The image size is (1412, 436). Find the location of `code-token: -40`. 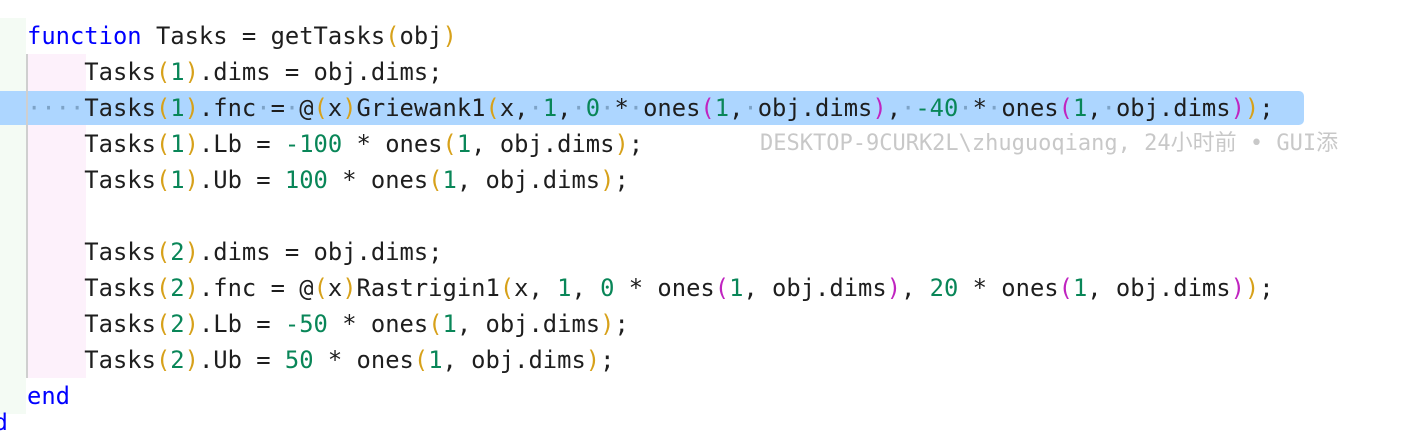

code-token: -40 is located at coordinates (937, 108).